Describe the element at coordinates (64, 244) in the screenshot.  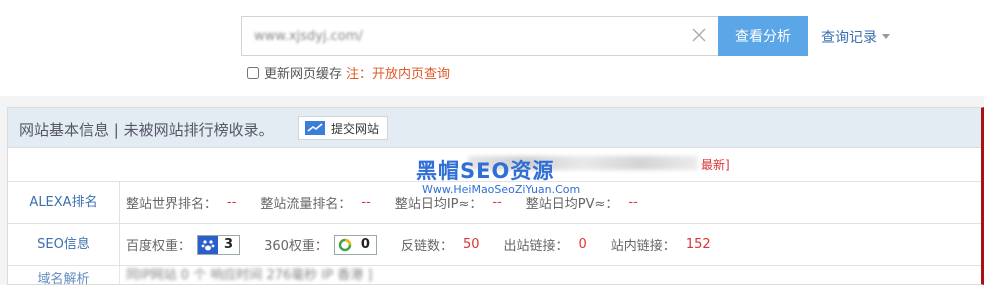
I see `seo-label: SEO信息` at that location.